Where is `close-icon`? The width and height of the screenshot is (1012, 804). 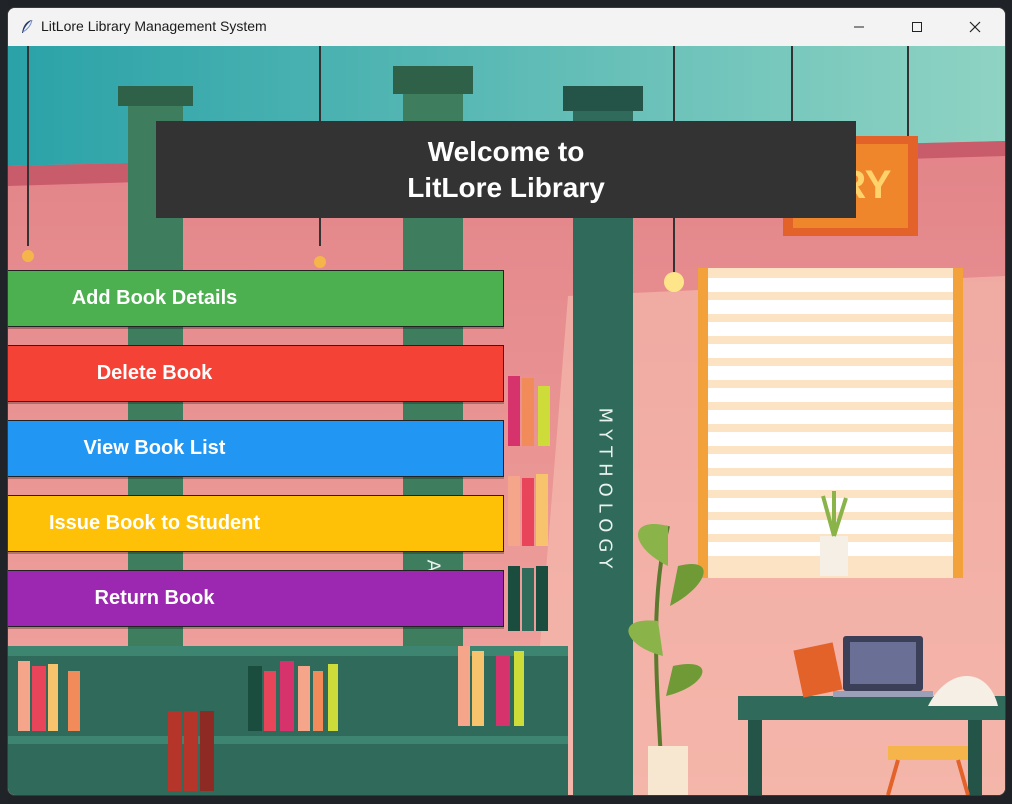
close-icon is located at coordinates (975, 27).